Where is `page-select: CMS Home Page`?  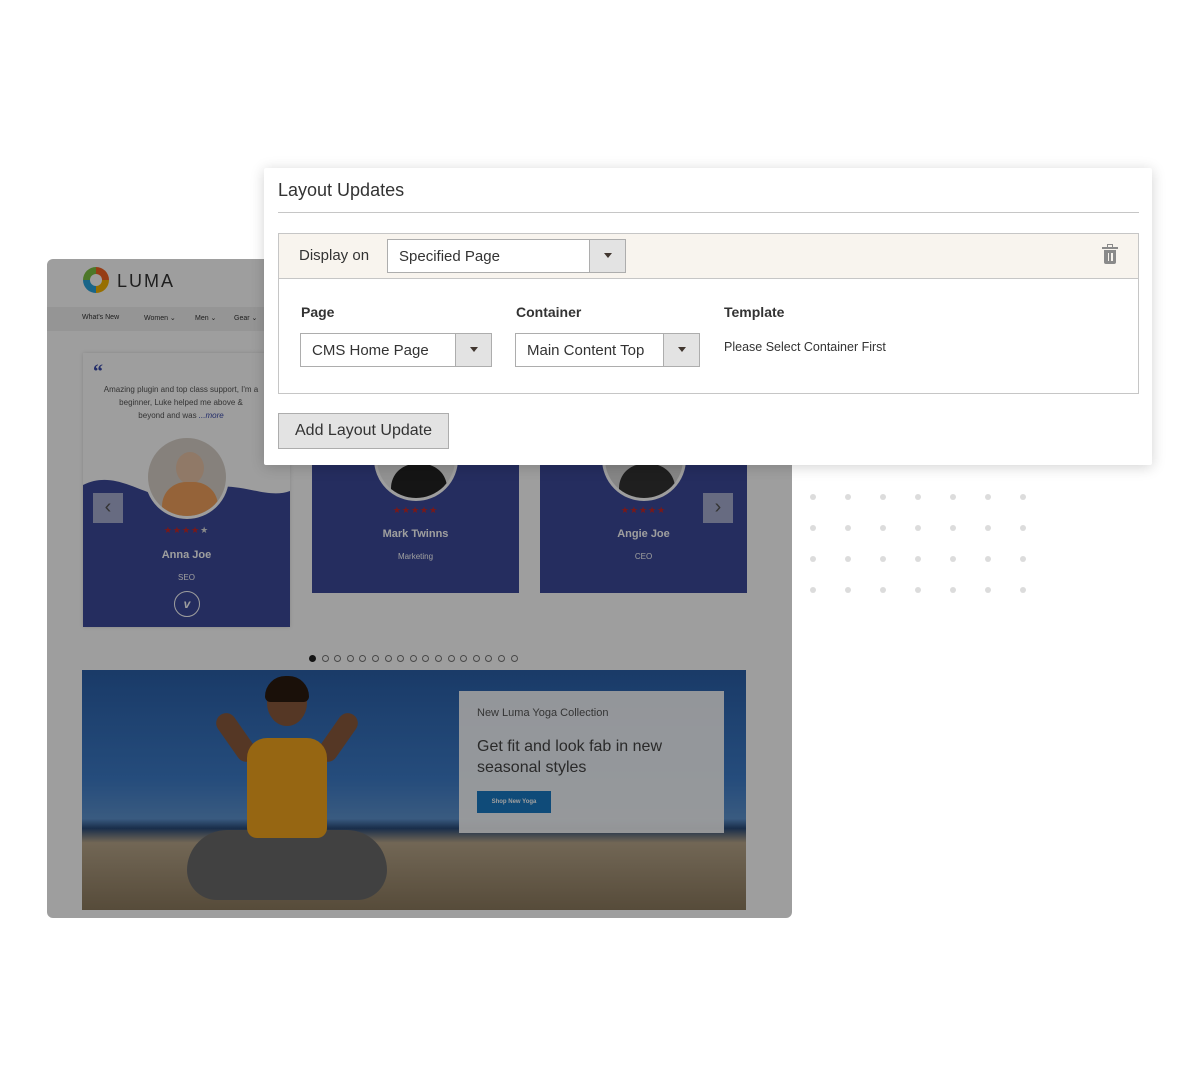 page-select: CMS Home Page is located at coordinates (396, 350).